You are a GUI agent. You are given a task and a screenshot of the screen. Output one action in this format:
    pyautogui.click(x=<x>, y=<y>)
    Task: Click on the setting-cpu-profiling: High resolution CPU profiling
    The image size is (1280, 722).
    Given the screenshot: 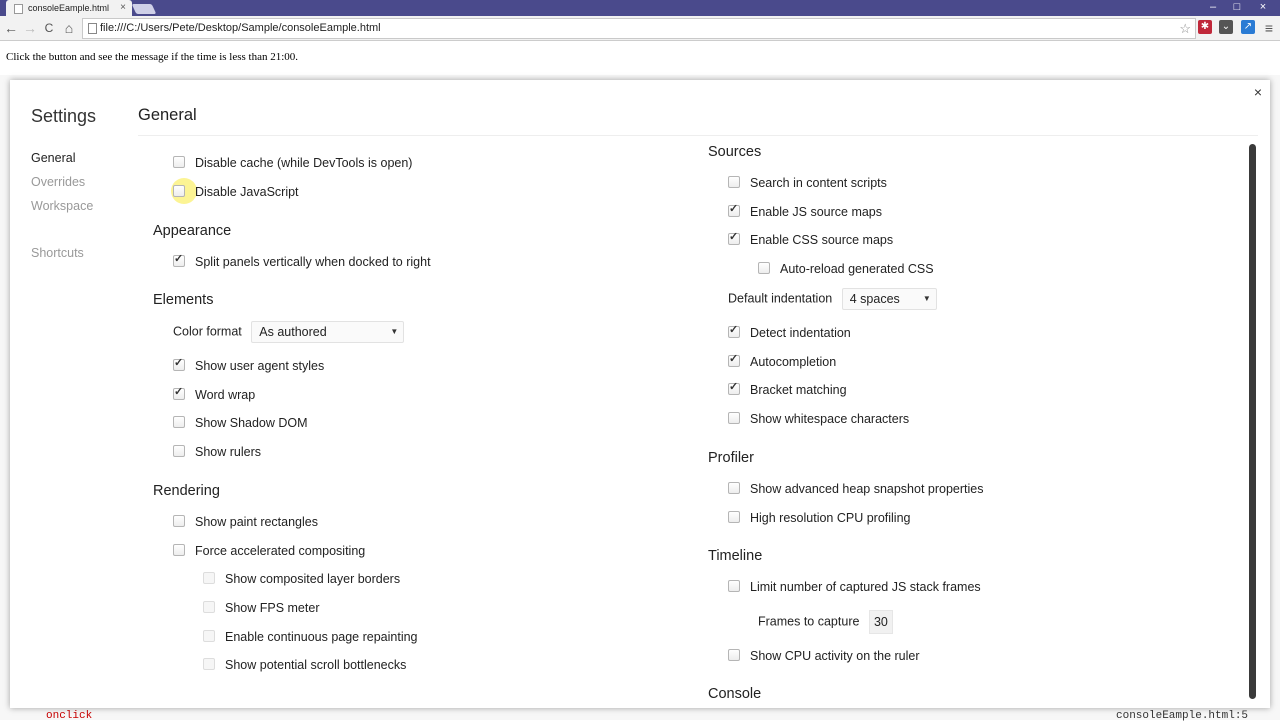 What is the action you would take?
    pyautogui.click(x=819, y=518)
    